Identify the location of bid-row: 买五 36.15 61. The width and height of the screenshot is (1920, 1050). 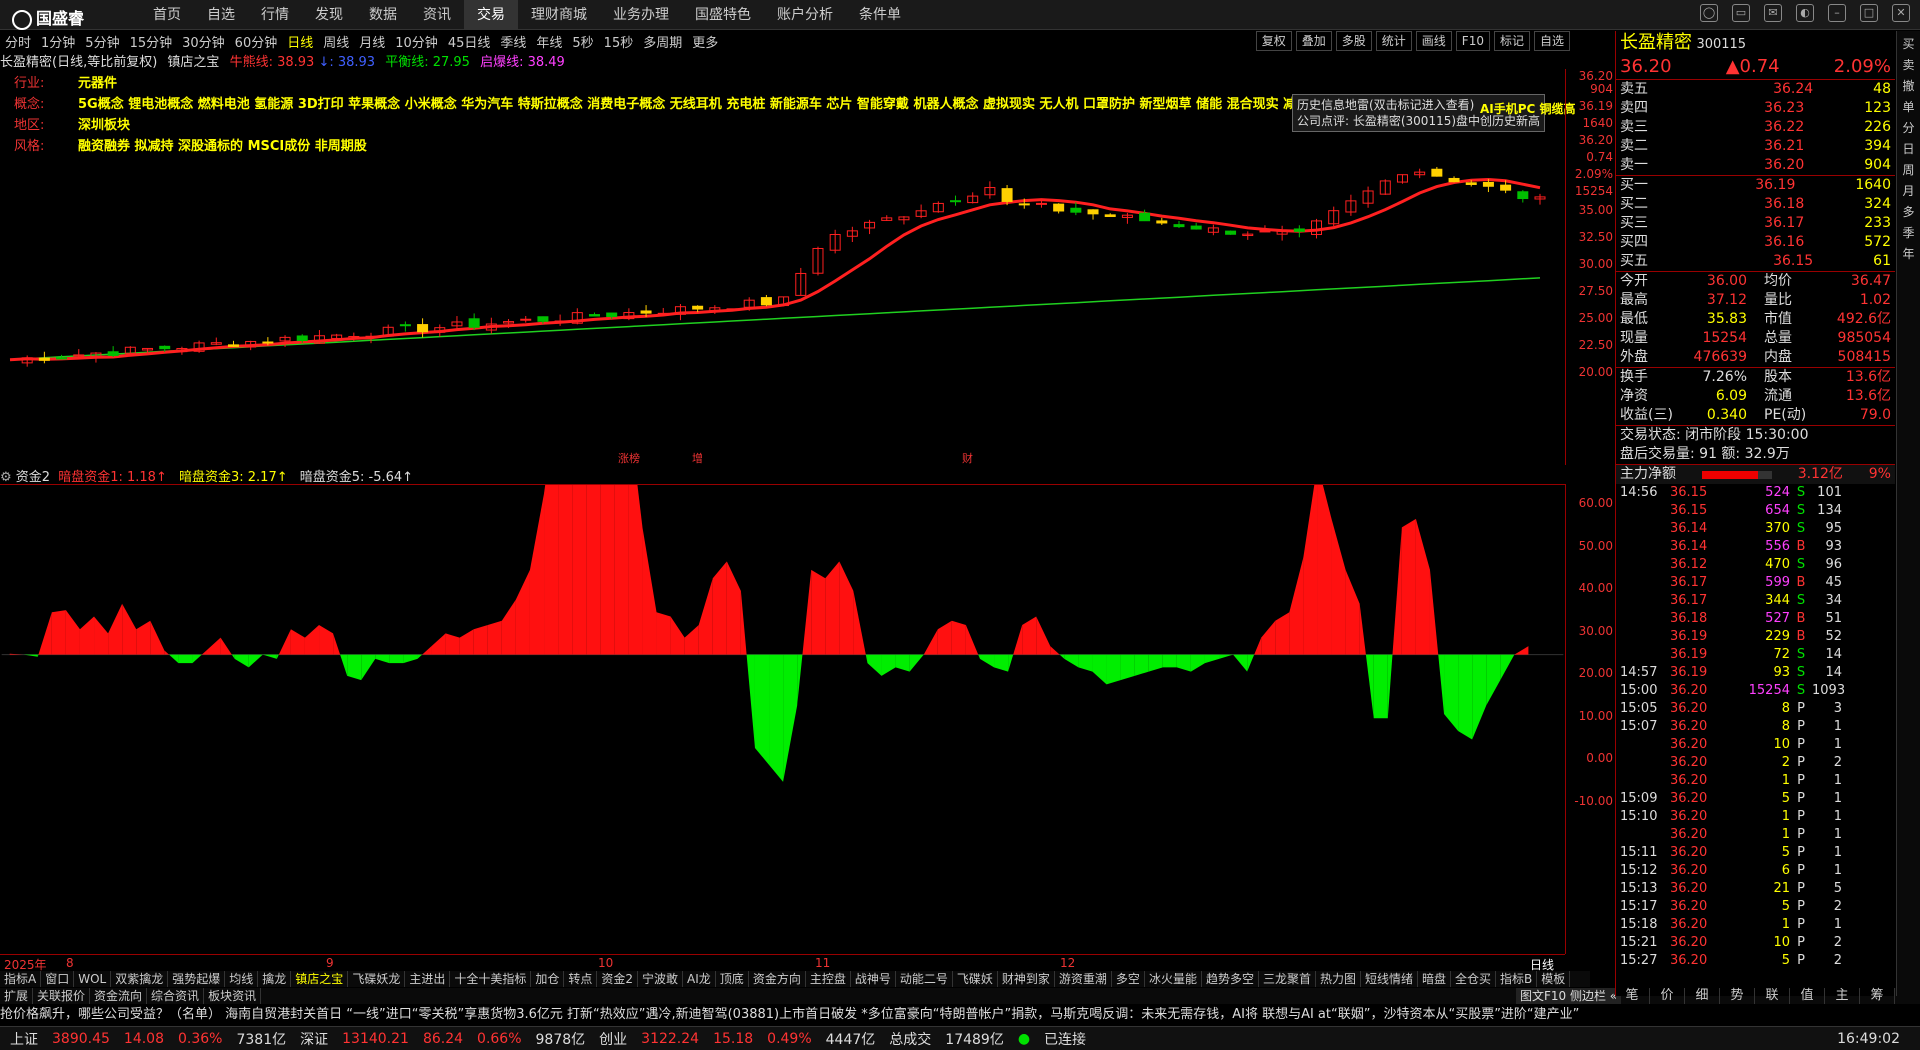
(1755, 261).